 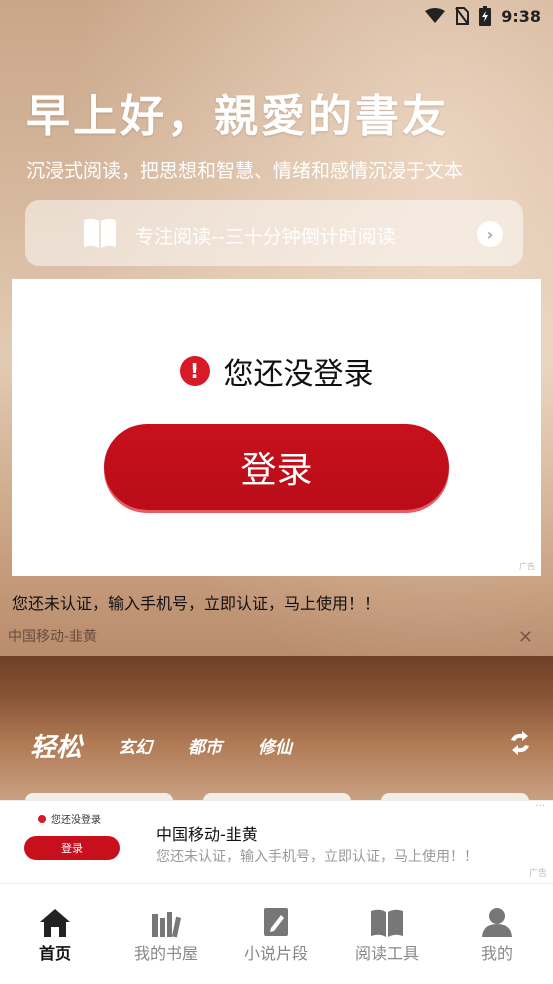 I want to click on close-icon: ✕, so click(x=525, y=637).